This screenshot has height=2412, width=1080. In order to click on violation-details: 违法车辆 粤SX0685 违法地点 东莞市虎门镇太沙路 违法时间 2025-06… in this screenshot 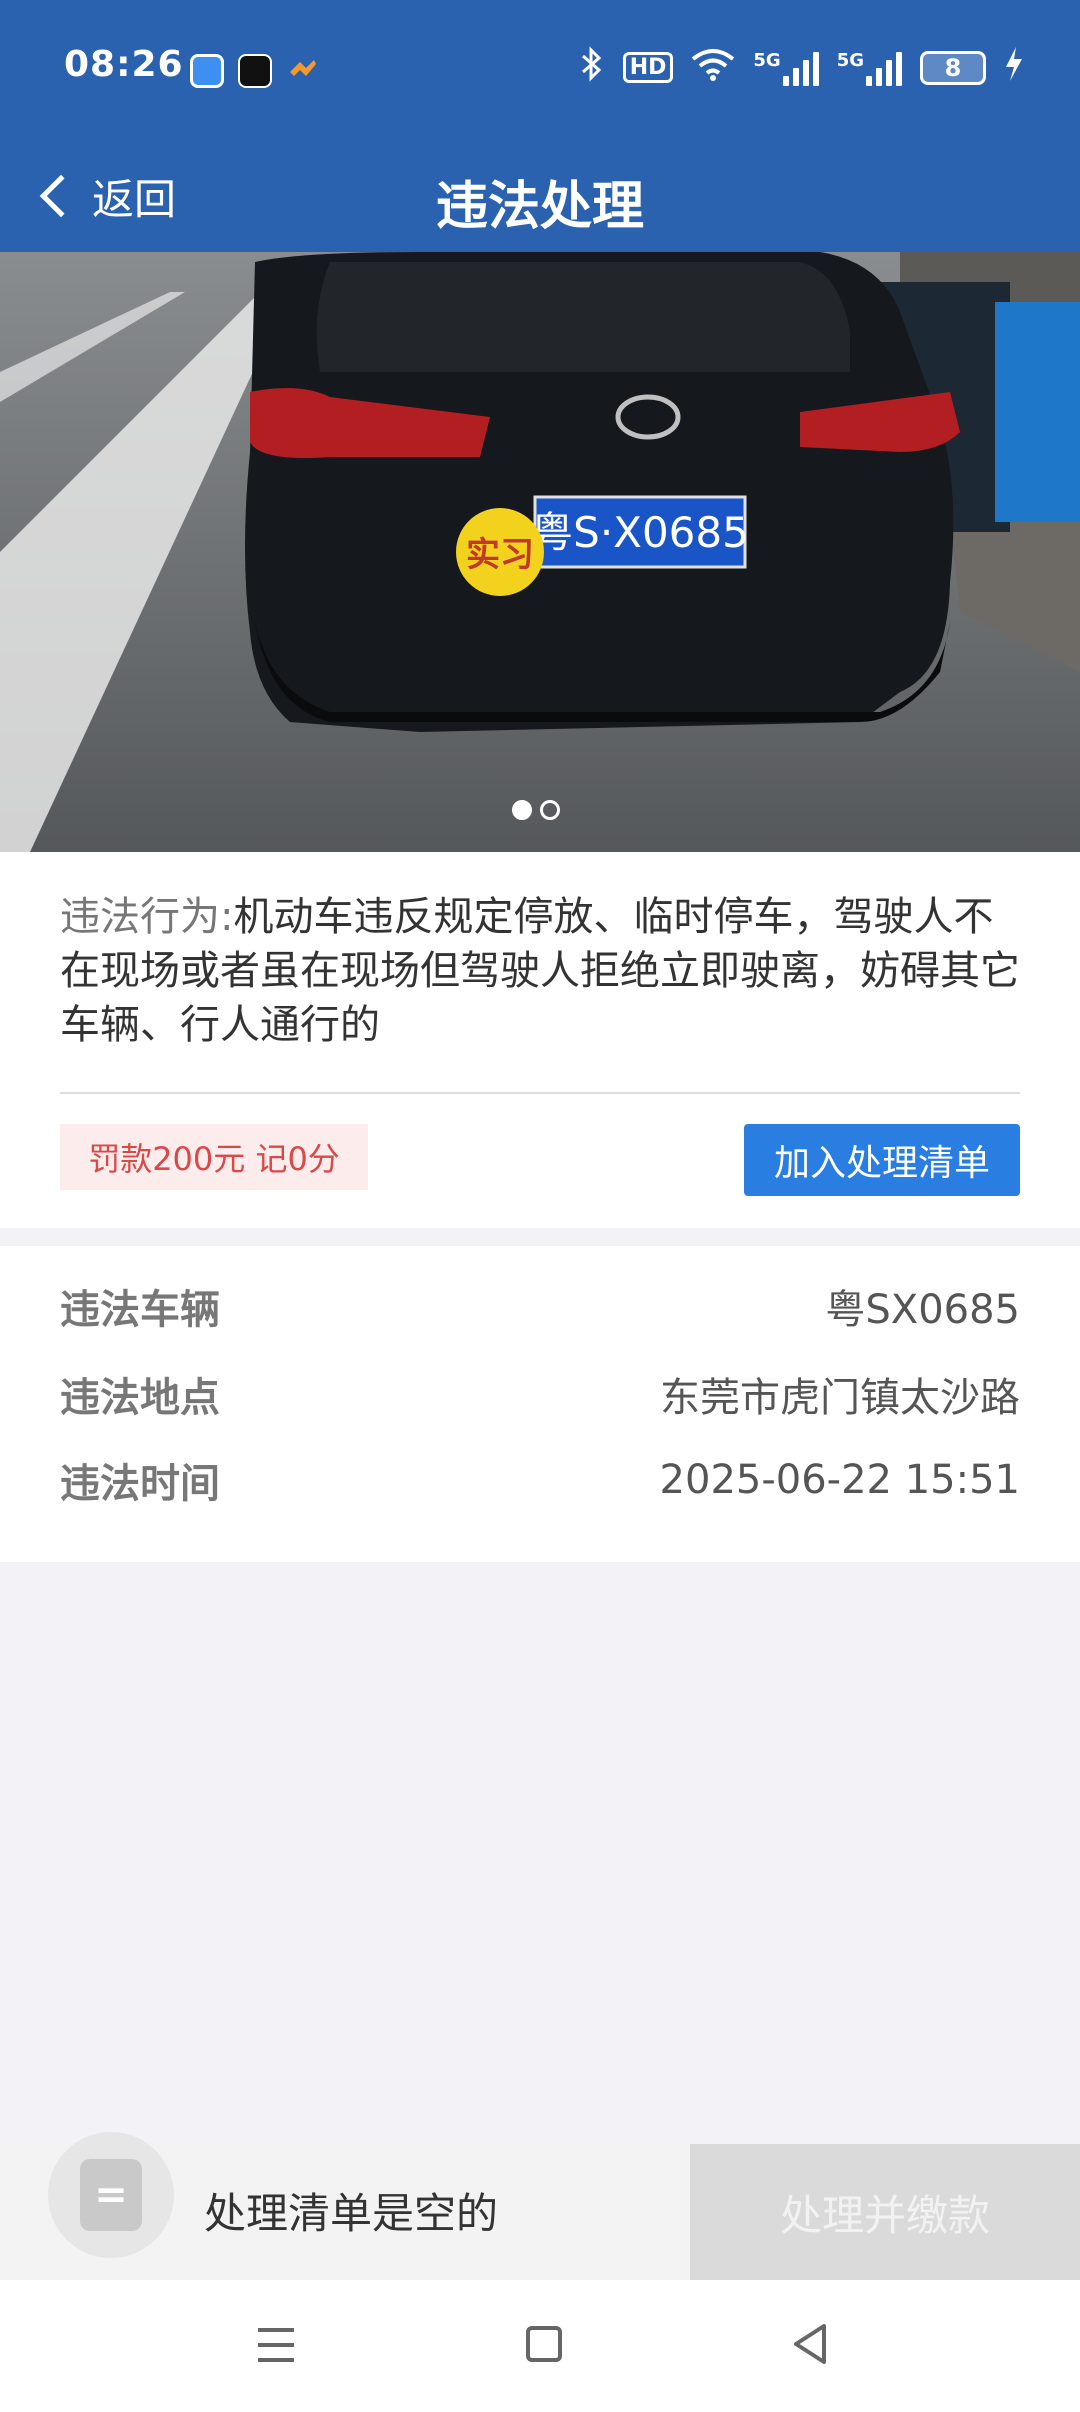, I will do `click(540, 1404)`.